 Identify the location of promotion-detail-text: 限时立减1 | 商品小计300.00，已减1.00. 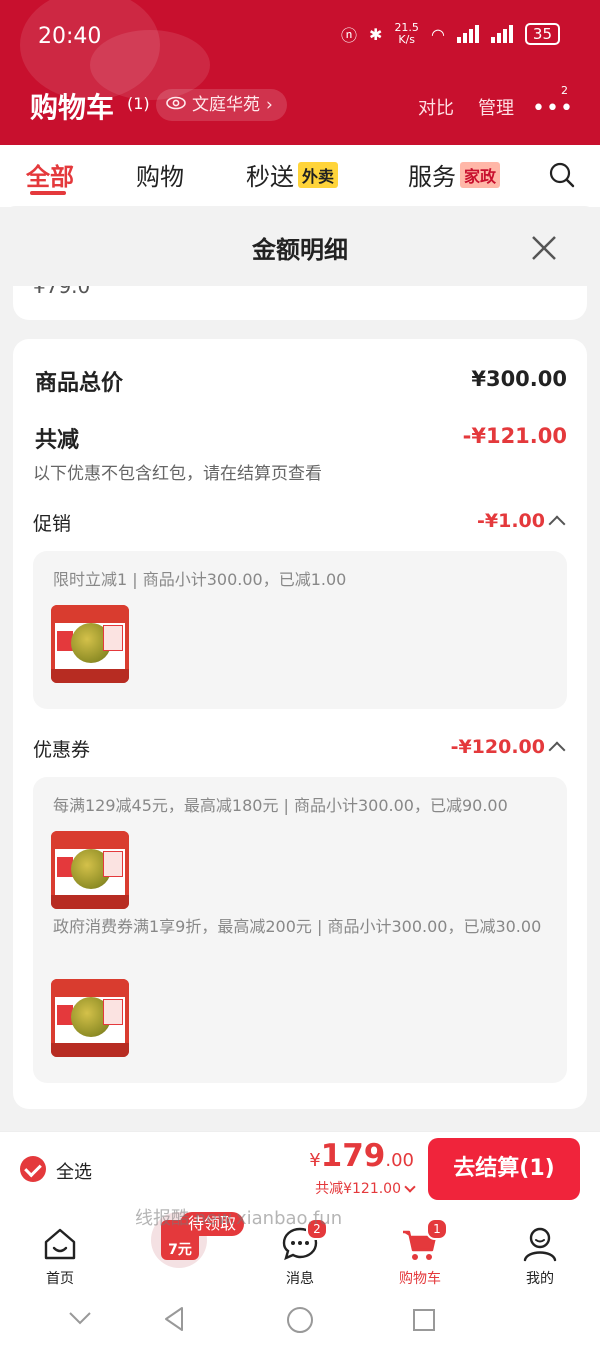
(200, 579).